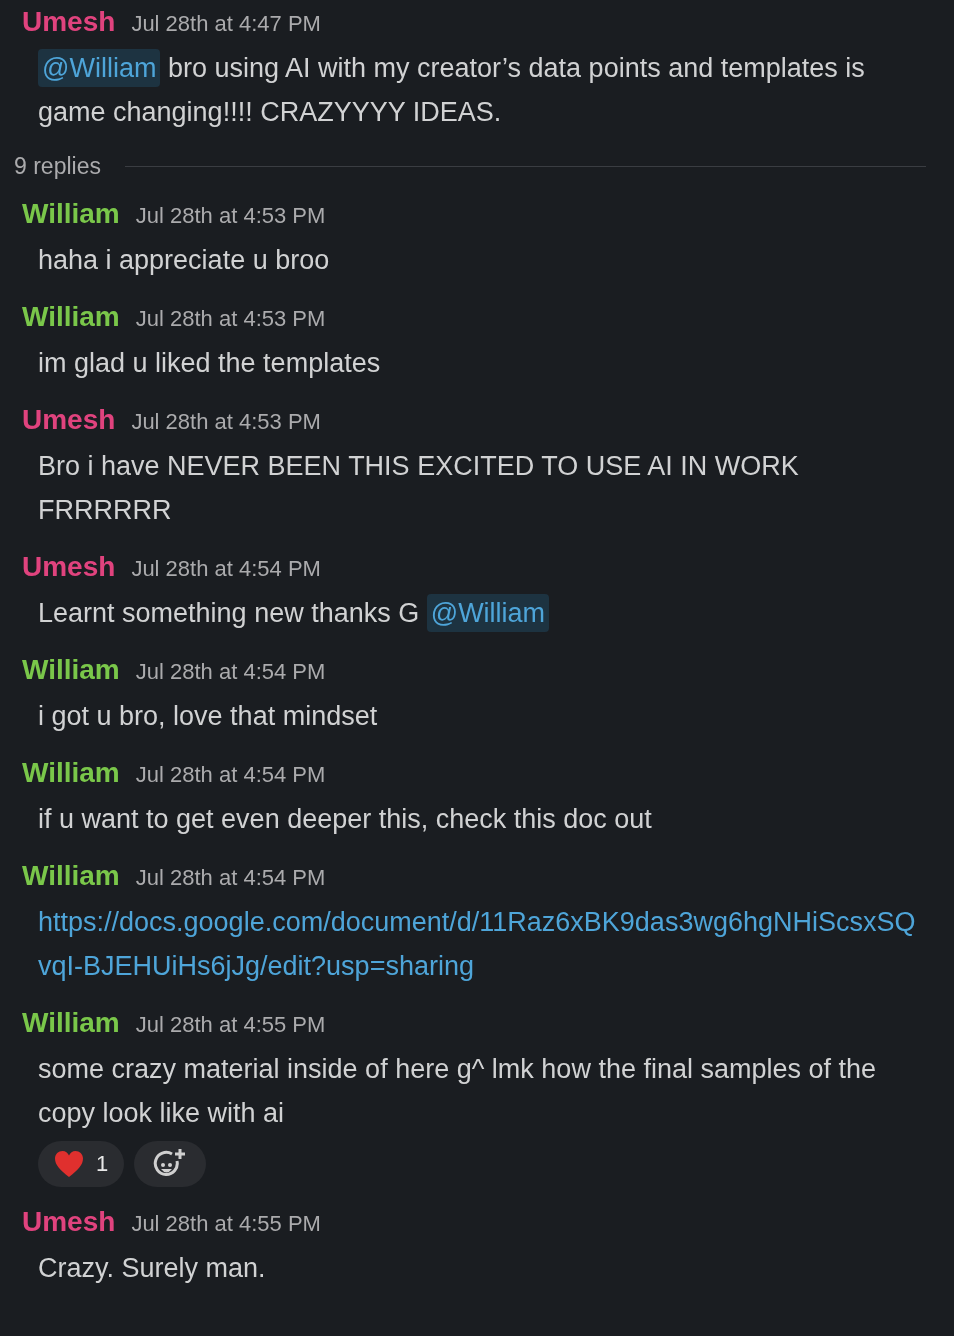 Image resolution: width=954 pixels, height=1336 pixels. I want to click on reaction-button: 1, so click(81, 1164).